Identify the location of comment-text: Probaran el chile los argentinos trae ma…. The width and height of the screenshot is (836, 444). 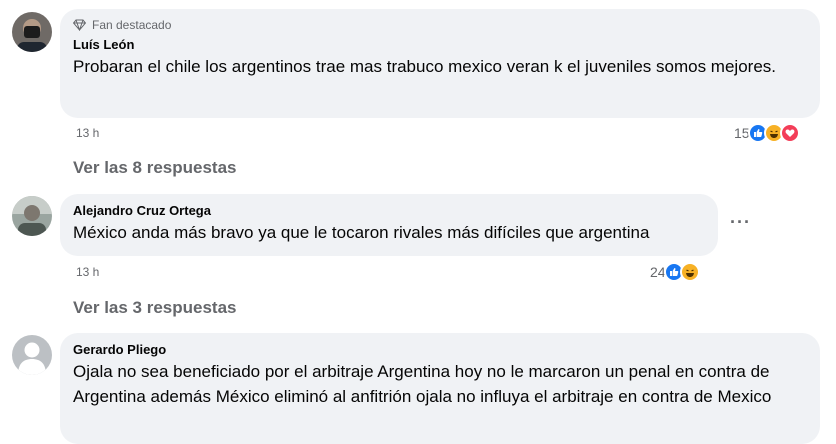
(424, 66).